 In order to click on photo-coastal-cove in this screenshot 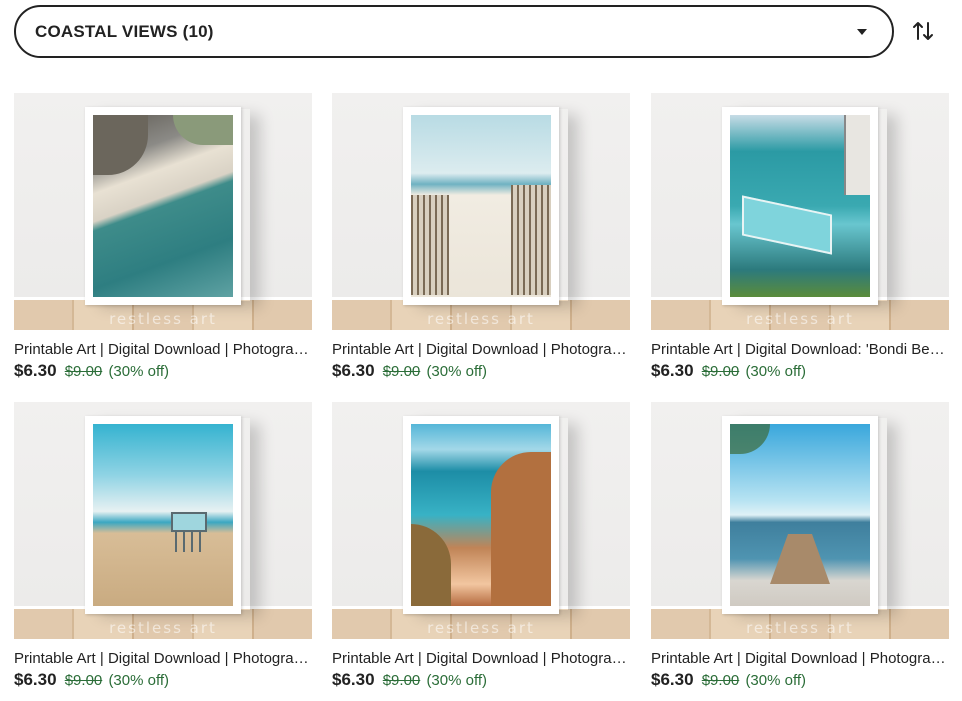, I will do `click(163, 206)`.